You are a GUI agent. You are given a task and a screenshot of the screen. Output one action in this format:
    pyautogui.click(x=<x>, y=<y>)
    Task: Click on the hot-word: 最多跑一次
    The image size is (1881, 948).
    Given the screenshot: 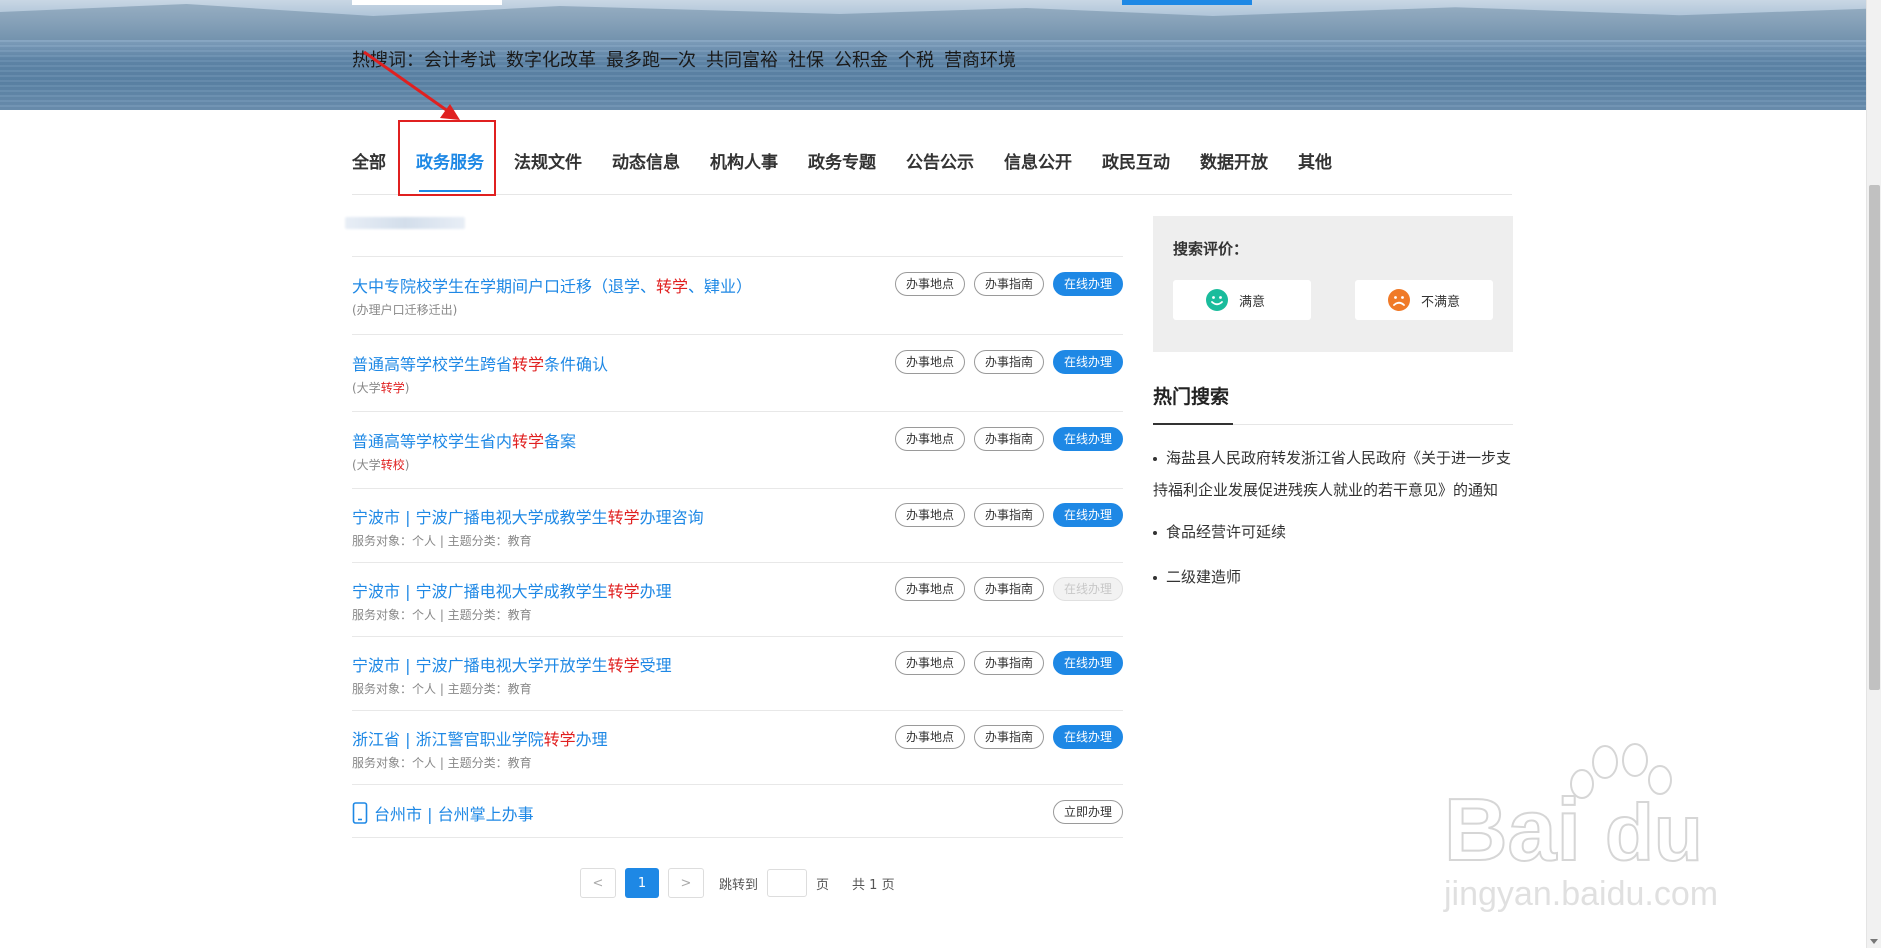 What is the action you would take?
    pyautogui.click(x=651, y=59)
    